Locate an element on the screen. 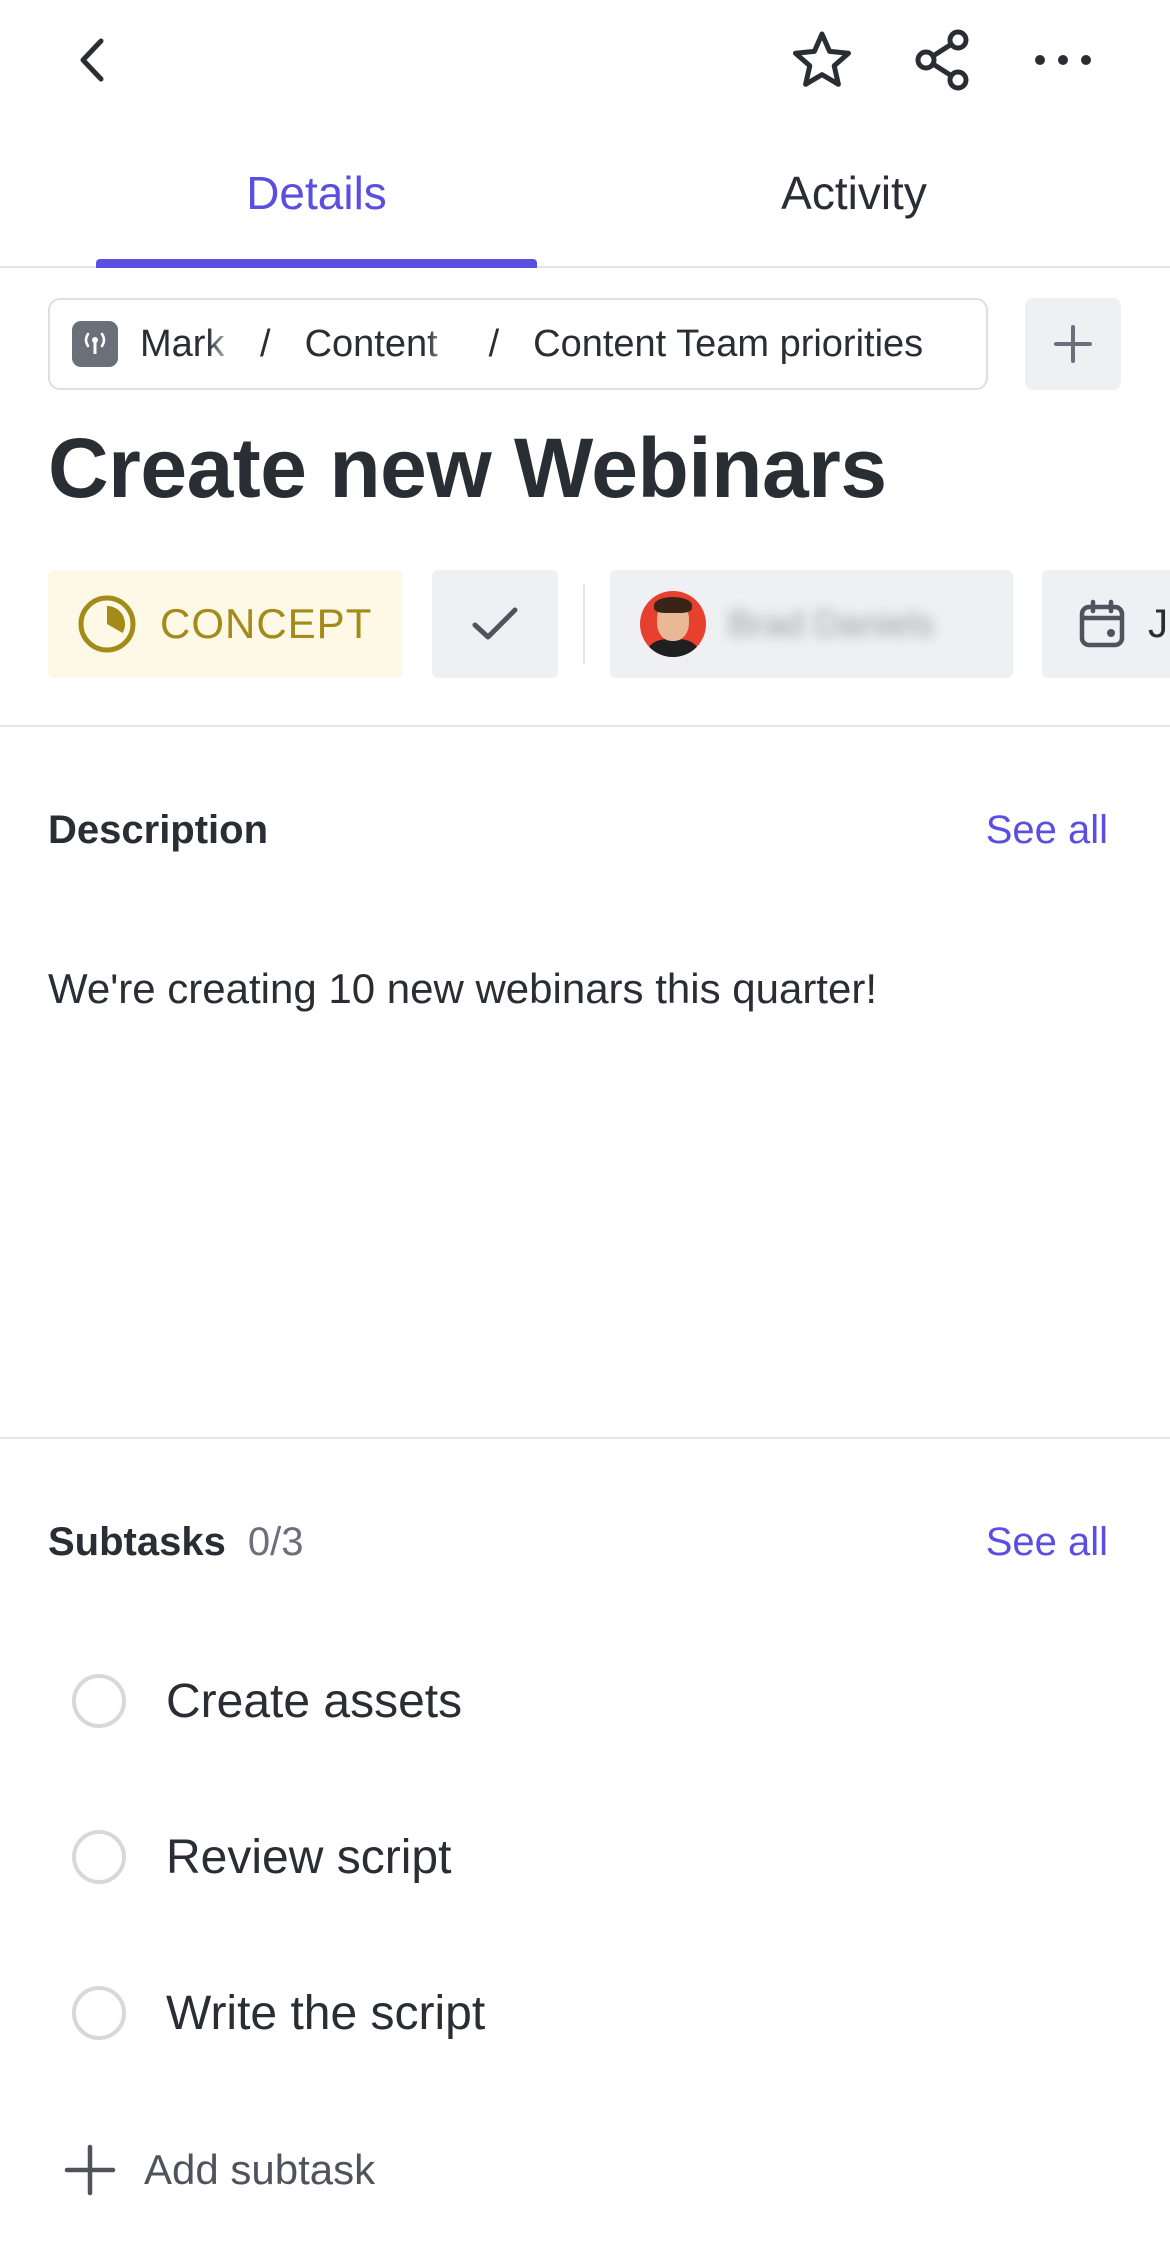 The image size is (1170, 2262). subtask-row: Create assets is located at coordinates (578, 1701).